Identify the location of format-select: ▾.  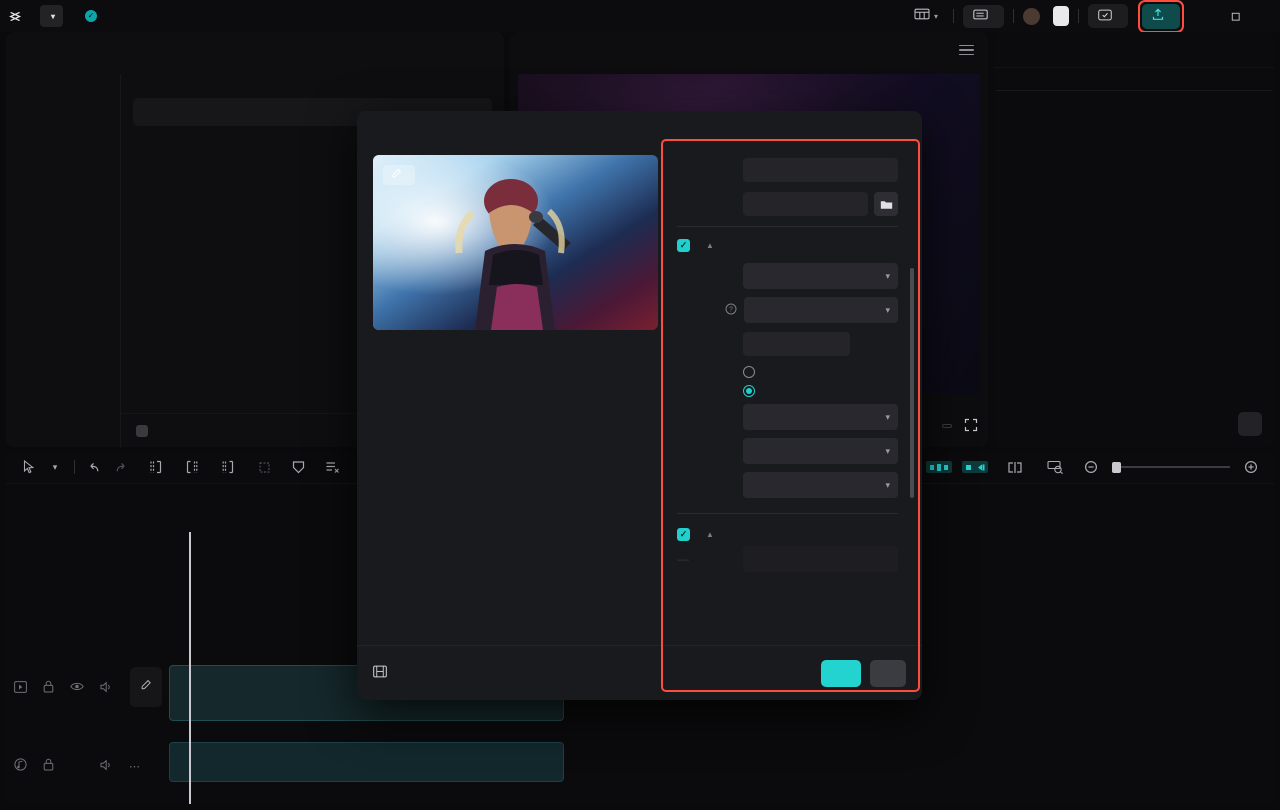
(820, 451).